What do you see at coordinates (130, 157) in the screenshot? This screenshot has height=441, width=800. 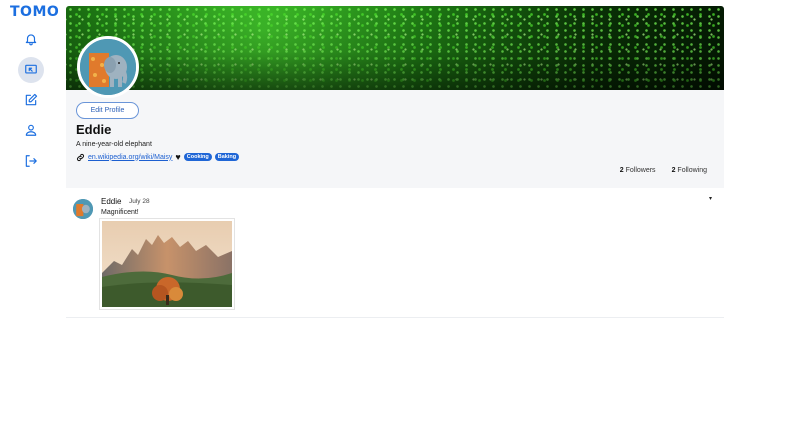 I see `profile-website-link: en.wikipedia.org/wiki/Maisy` at bounding box center [130, 157].